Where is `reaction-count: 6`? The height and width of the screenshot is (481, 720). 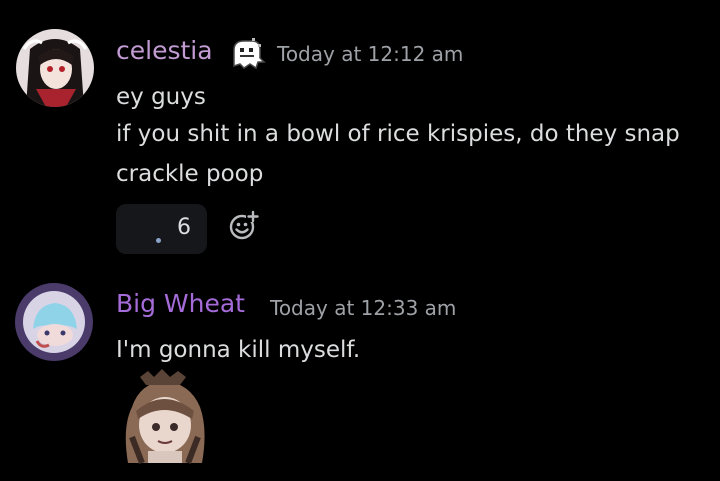 reaction-count: 6 is located at coordinates (184, 227).